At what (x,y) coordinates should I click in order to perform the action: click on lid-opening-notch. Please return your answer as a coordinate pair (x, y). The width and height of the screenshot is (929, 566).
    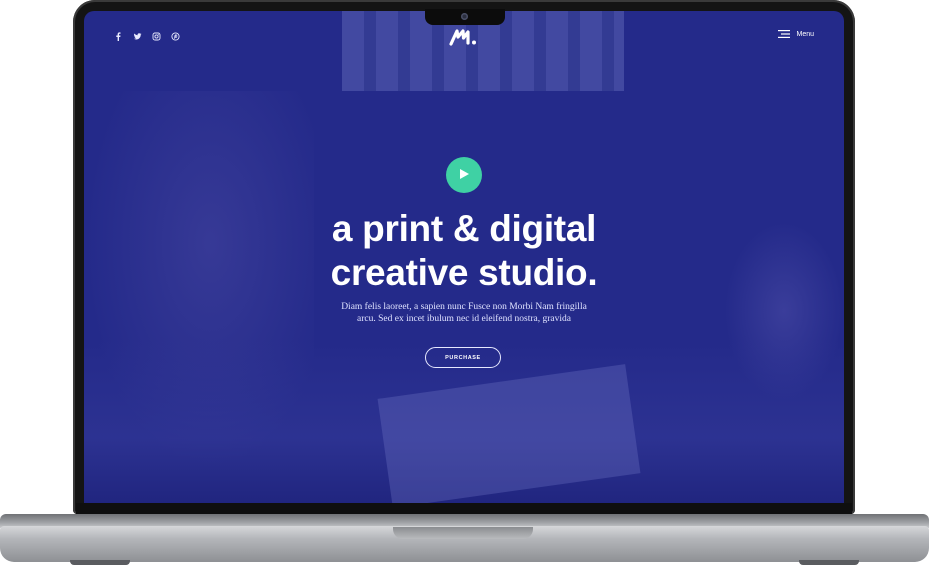
    Looking at the image, I should click on (463, 533).